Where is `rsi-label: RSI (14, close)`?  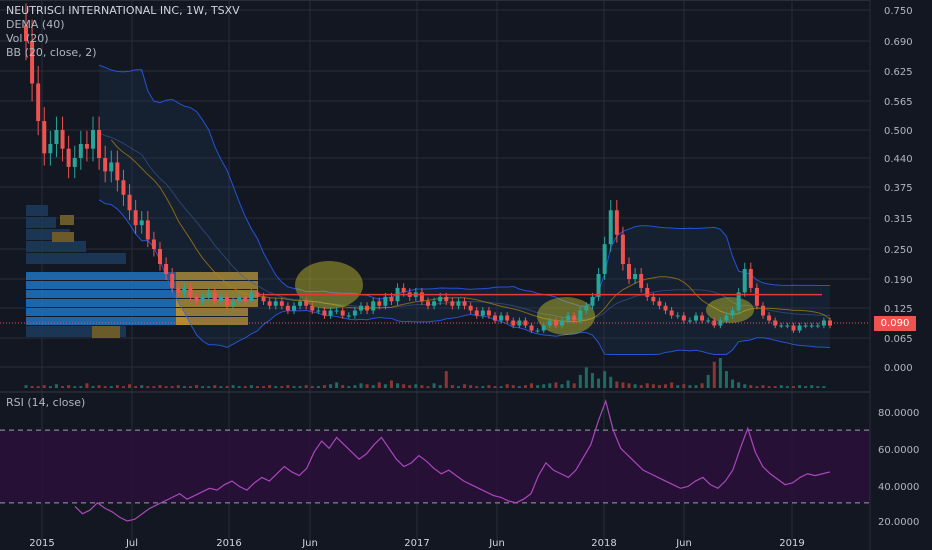 rsi-label: RSI (14, close) is located at coordinates (46, 402).